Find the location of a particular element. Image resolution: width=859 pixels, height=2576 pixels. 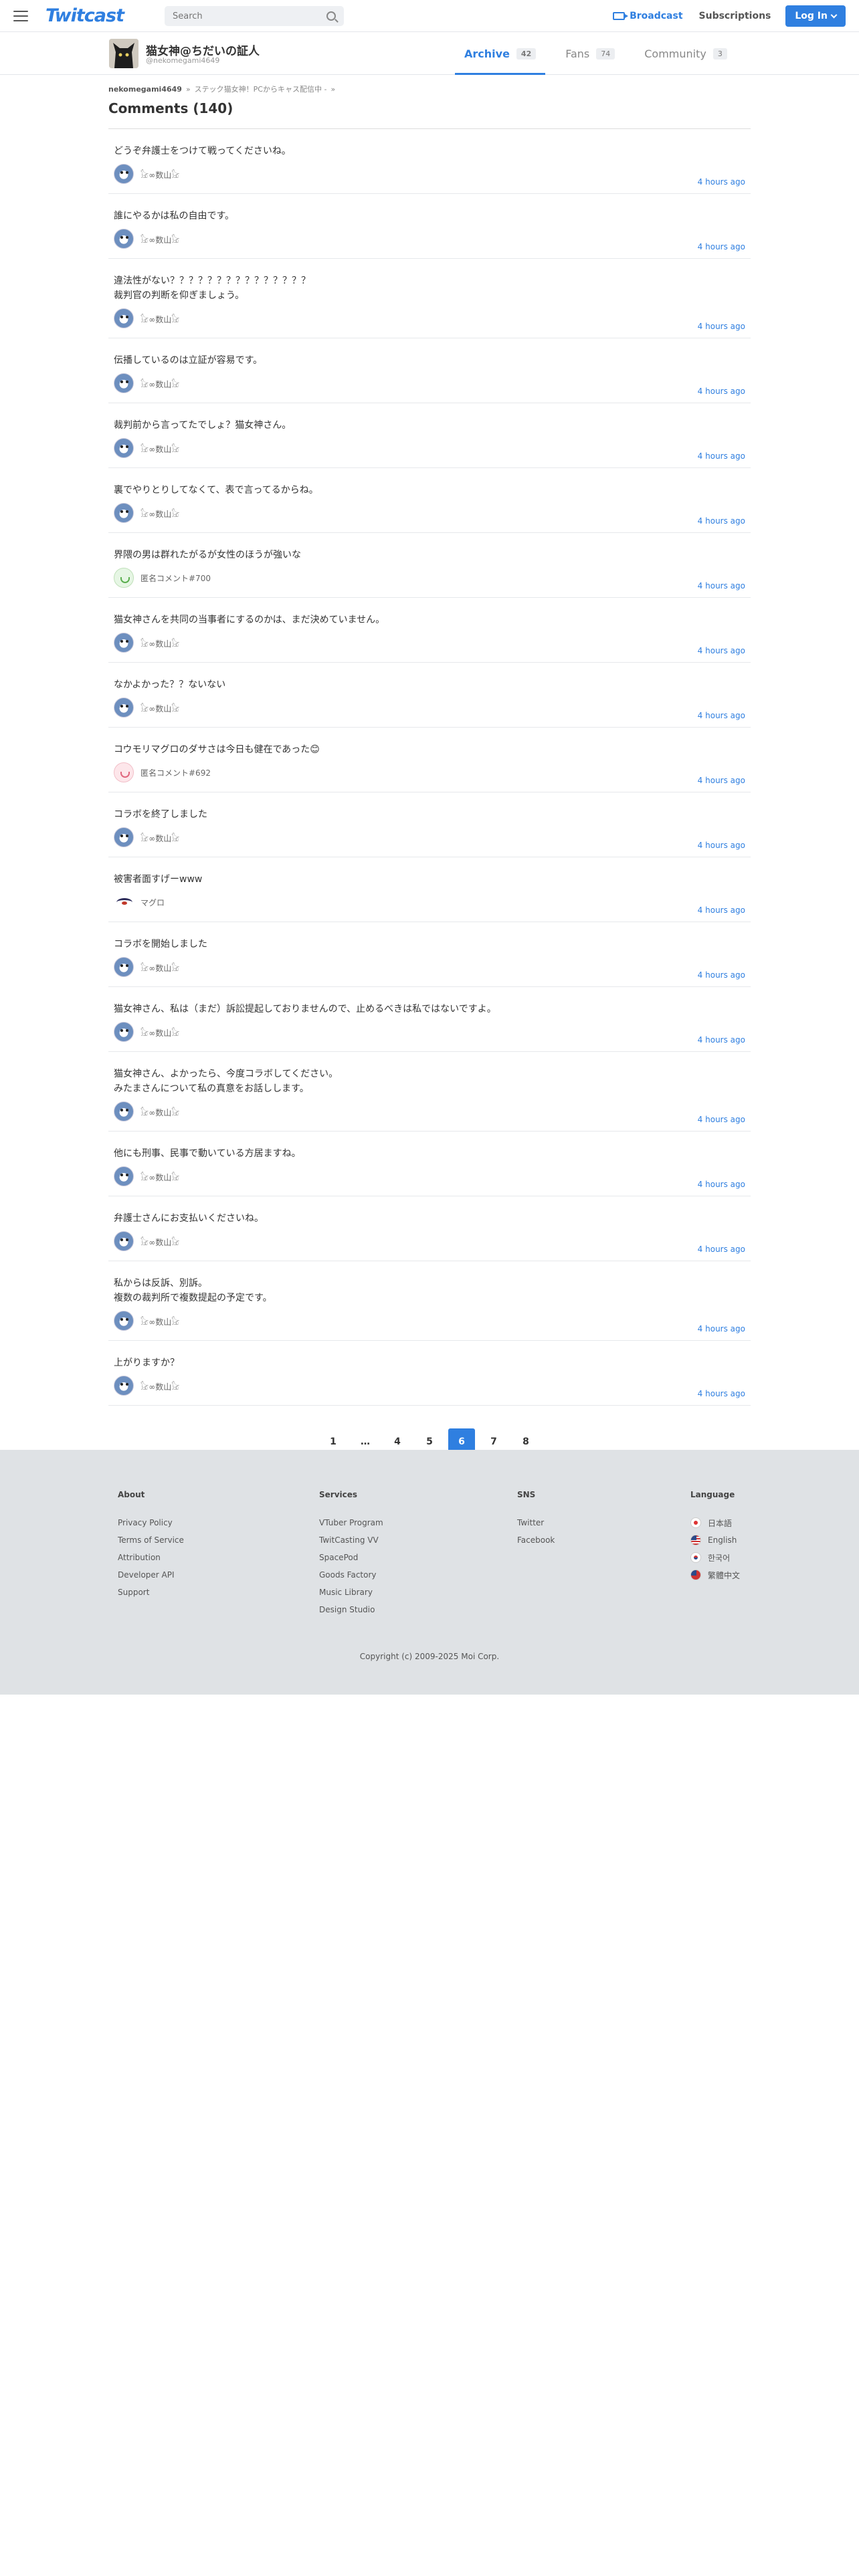

search-input is located at coordinates (250, 16).